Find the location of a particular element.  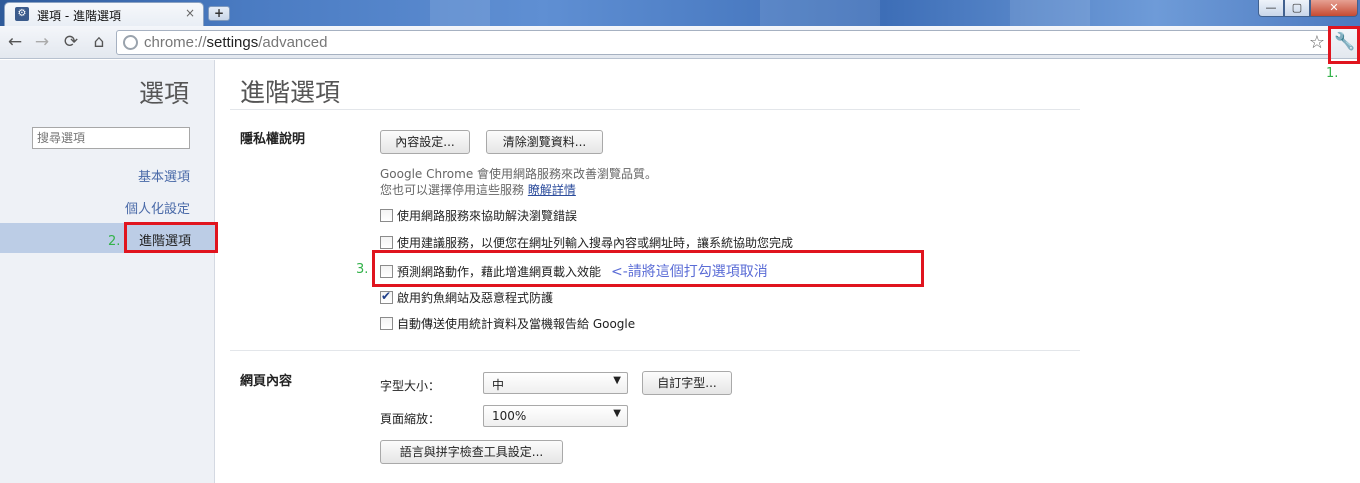

privacy-description-2: 您也可以選擇停用這些服務 瞭解詳情 is located at coordinates (478, 190).